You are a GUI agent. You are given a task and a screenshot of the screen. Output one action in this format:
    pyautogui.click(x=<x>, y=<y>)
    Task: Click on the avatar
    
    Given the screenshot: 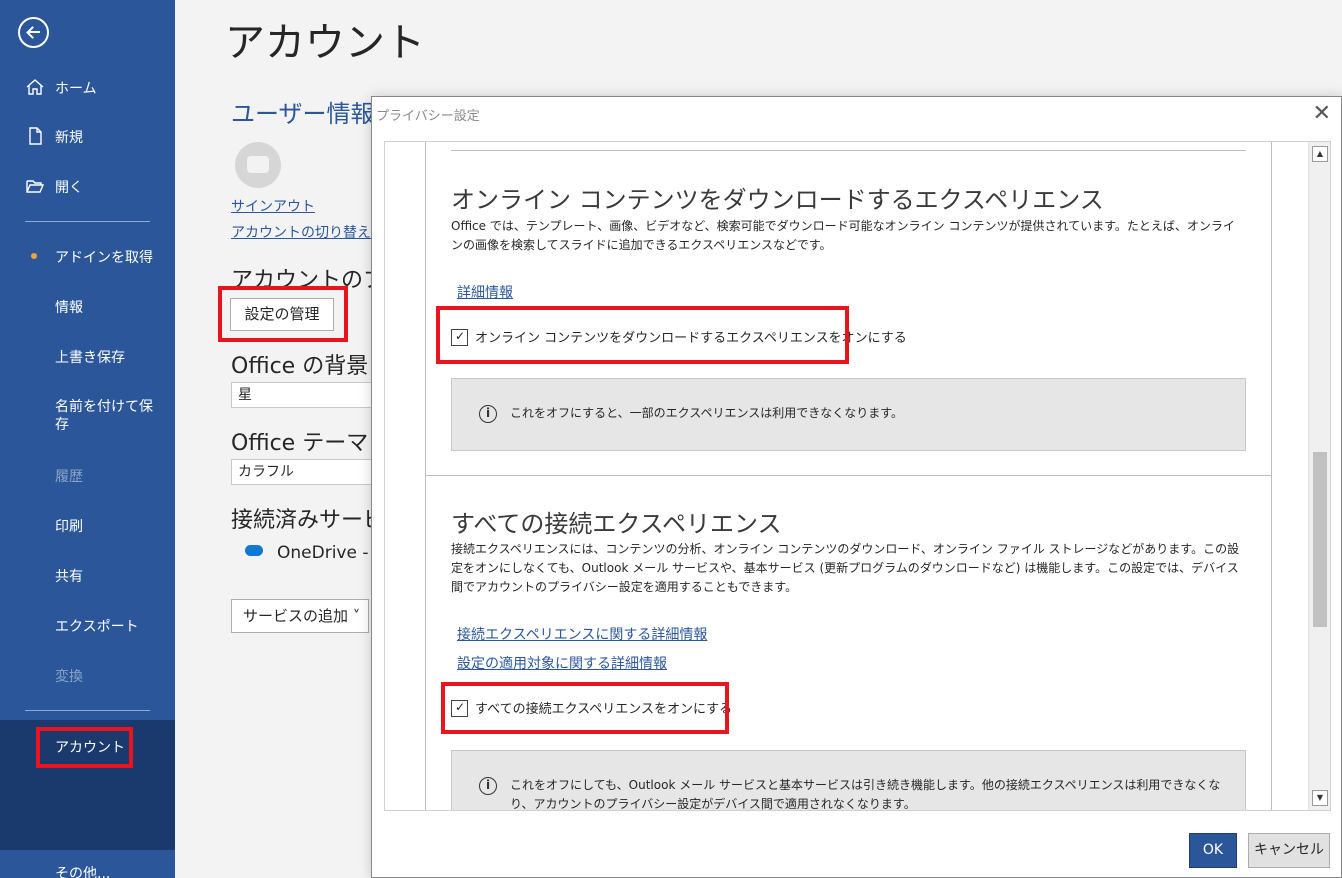 What is the action you would take?
    pyautogui.click(x=258, y=165)
    